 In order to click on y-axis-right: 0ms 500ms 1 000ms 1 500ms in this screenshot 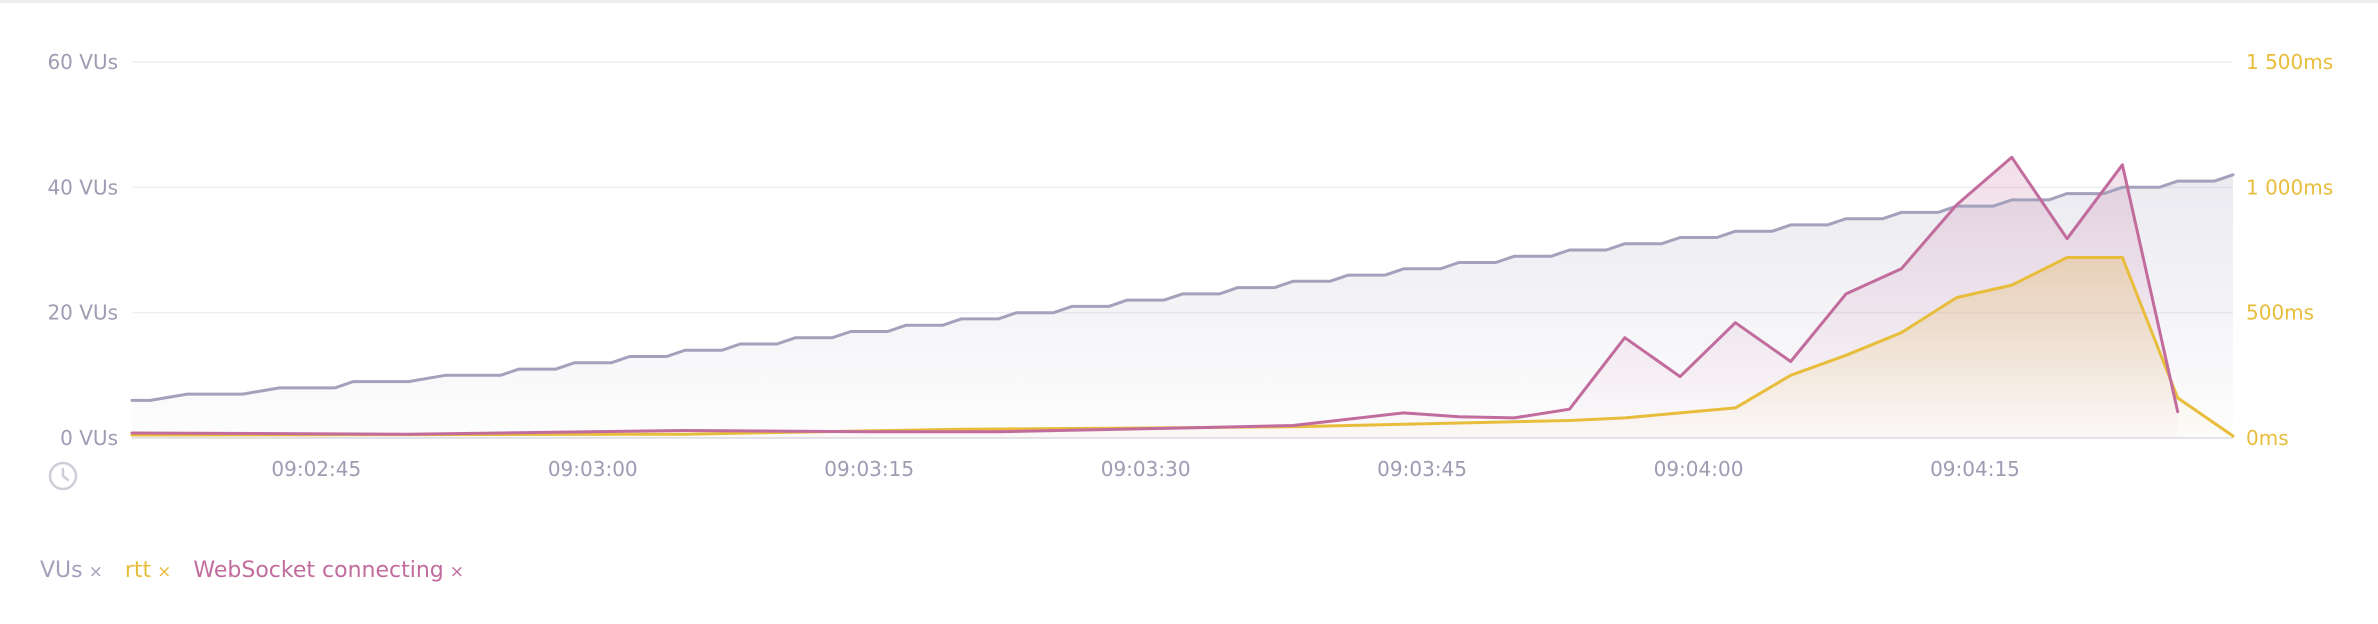, I will do `click(2289, 250)`.